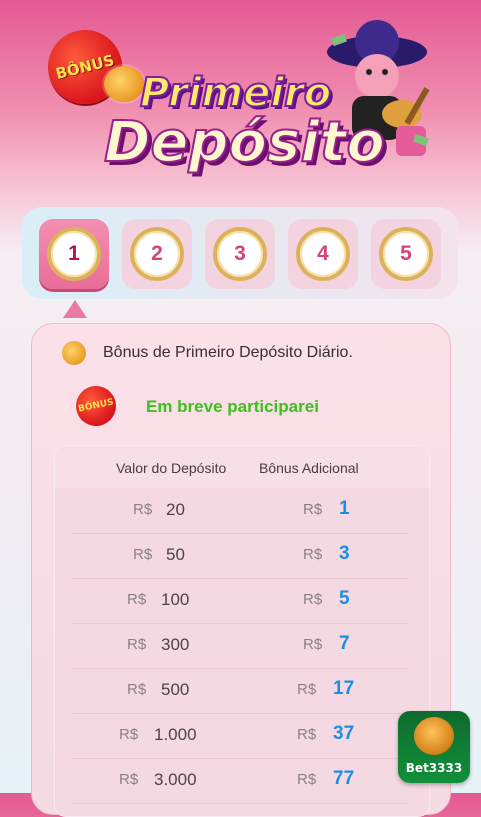 This screenshot has width=481, height=817. I want to click on daily-bonus-text: Bônus de Primeiro Depósito Diário., so click(228, 352).